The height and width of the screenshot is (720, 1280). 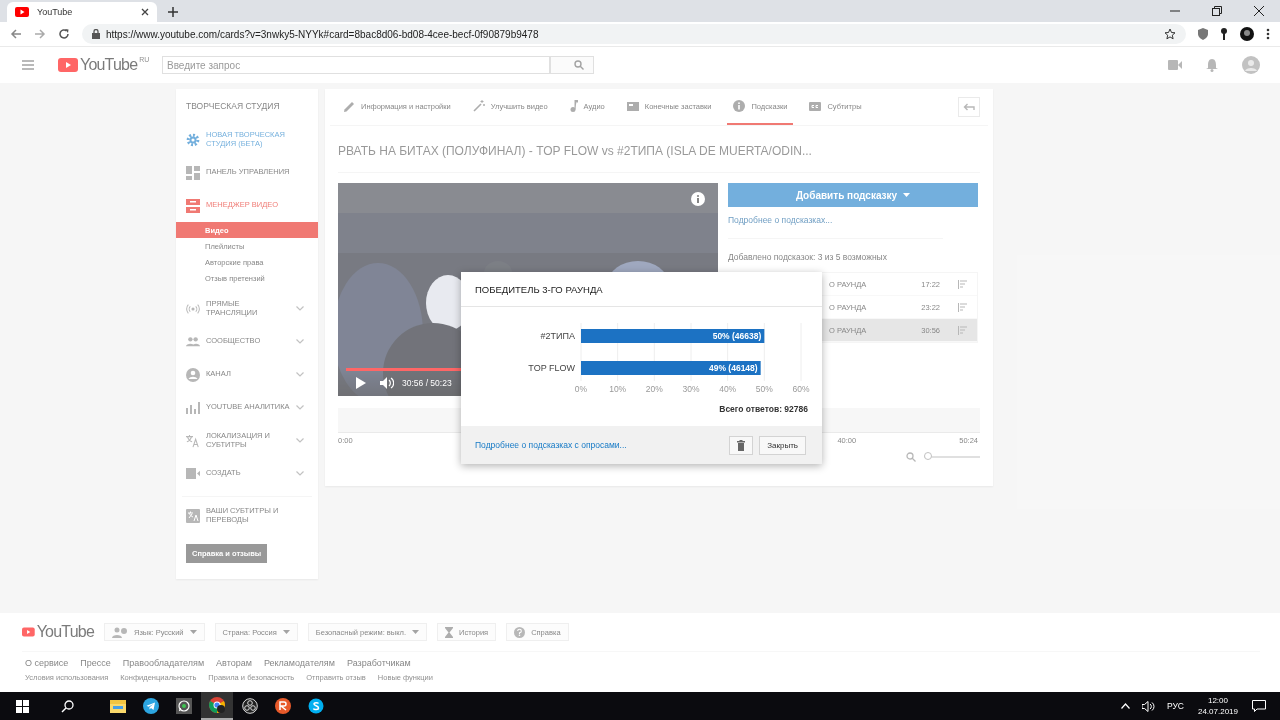 I want to click on tick-label: 10%, so click(x=618, y=389).